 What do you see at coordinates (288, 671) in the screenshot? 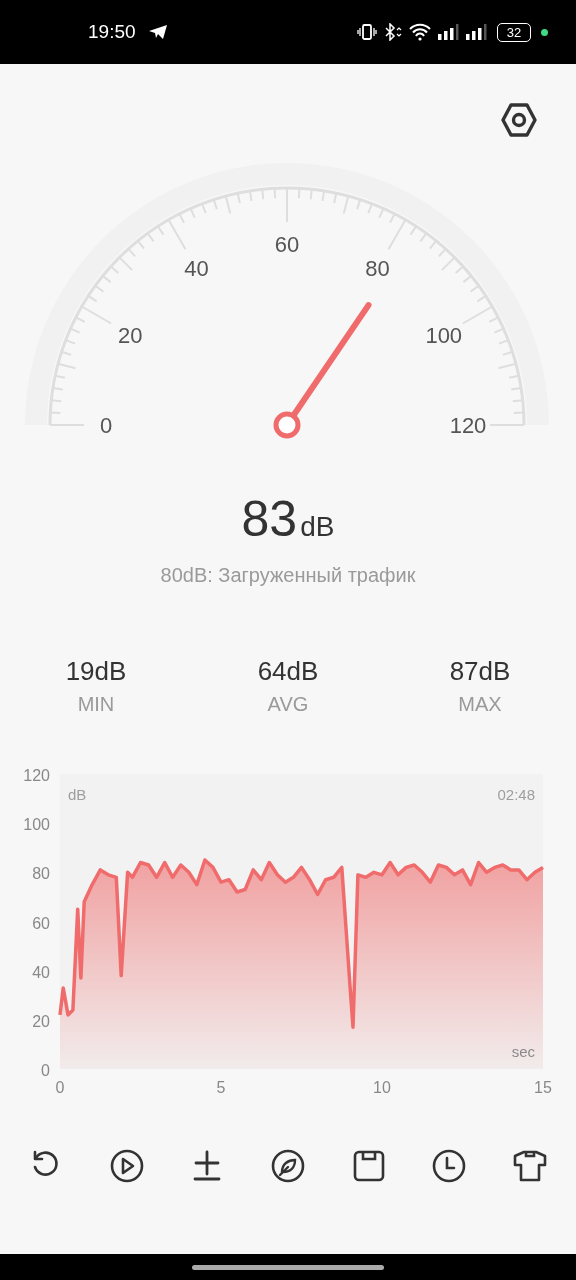
I see `stat-value: 64dB` at bounding box center [288, 671].